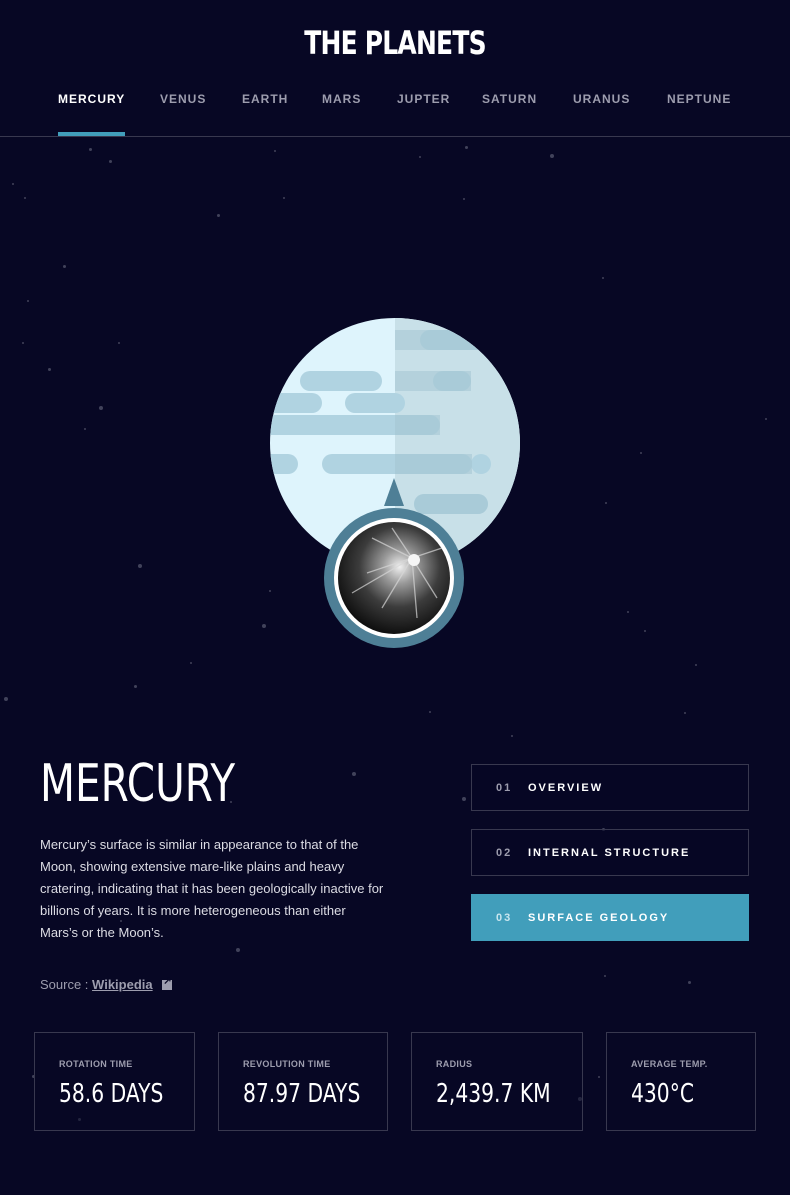 The width and height of the screenshot is (790, 1195). I want to click on stat-label: REVOLUTION TIME, so click(287, 1064).